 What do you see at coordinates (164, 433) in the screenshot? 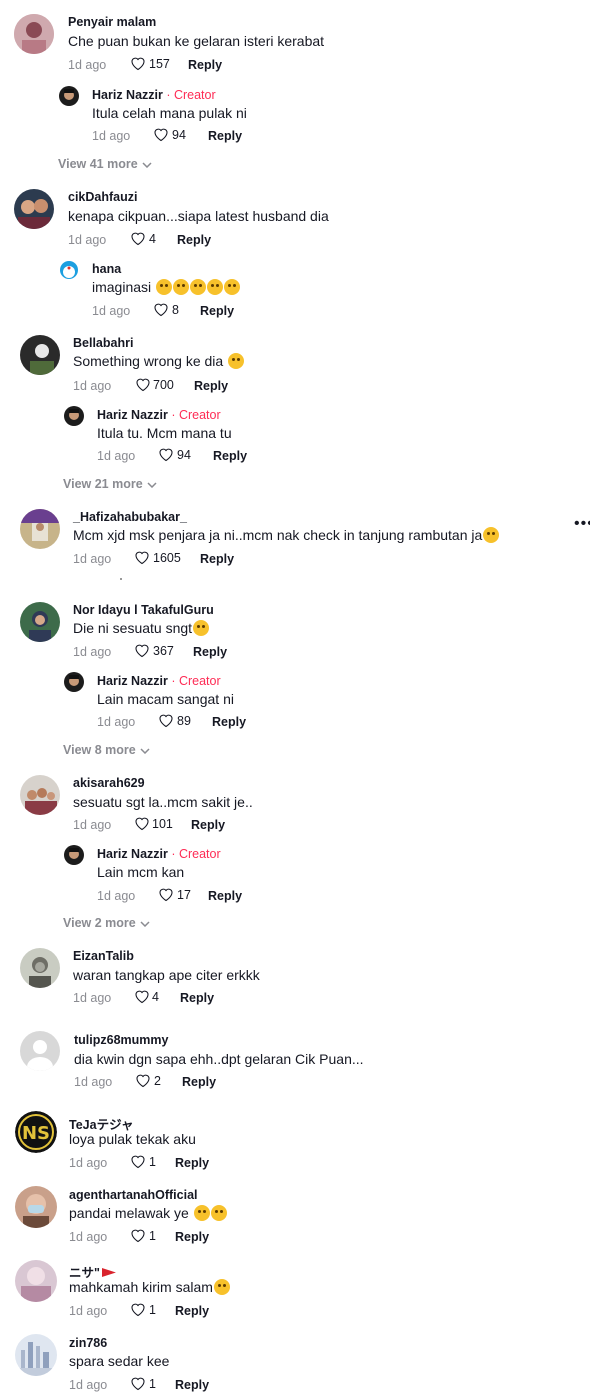
I see `comment-text: Itula tu. Mcm mana tu` at bounding box center [164, 433].